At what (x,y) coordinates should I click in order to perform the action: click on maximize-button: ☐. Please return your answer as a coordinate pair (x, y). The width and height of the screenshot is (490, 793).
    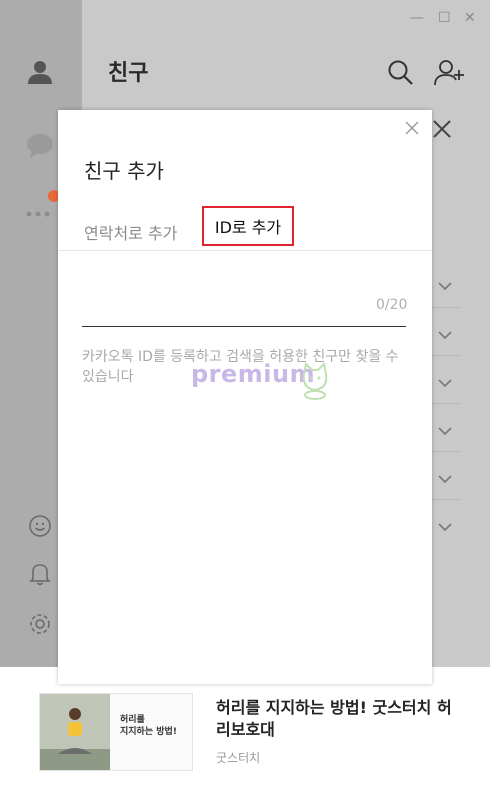
    Looking at the image, I should click on (444, 18).